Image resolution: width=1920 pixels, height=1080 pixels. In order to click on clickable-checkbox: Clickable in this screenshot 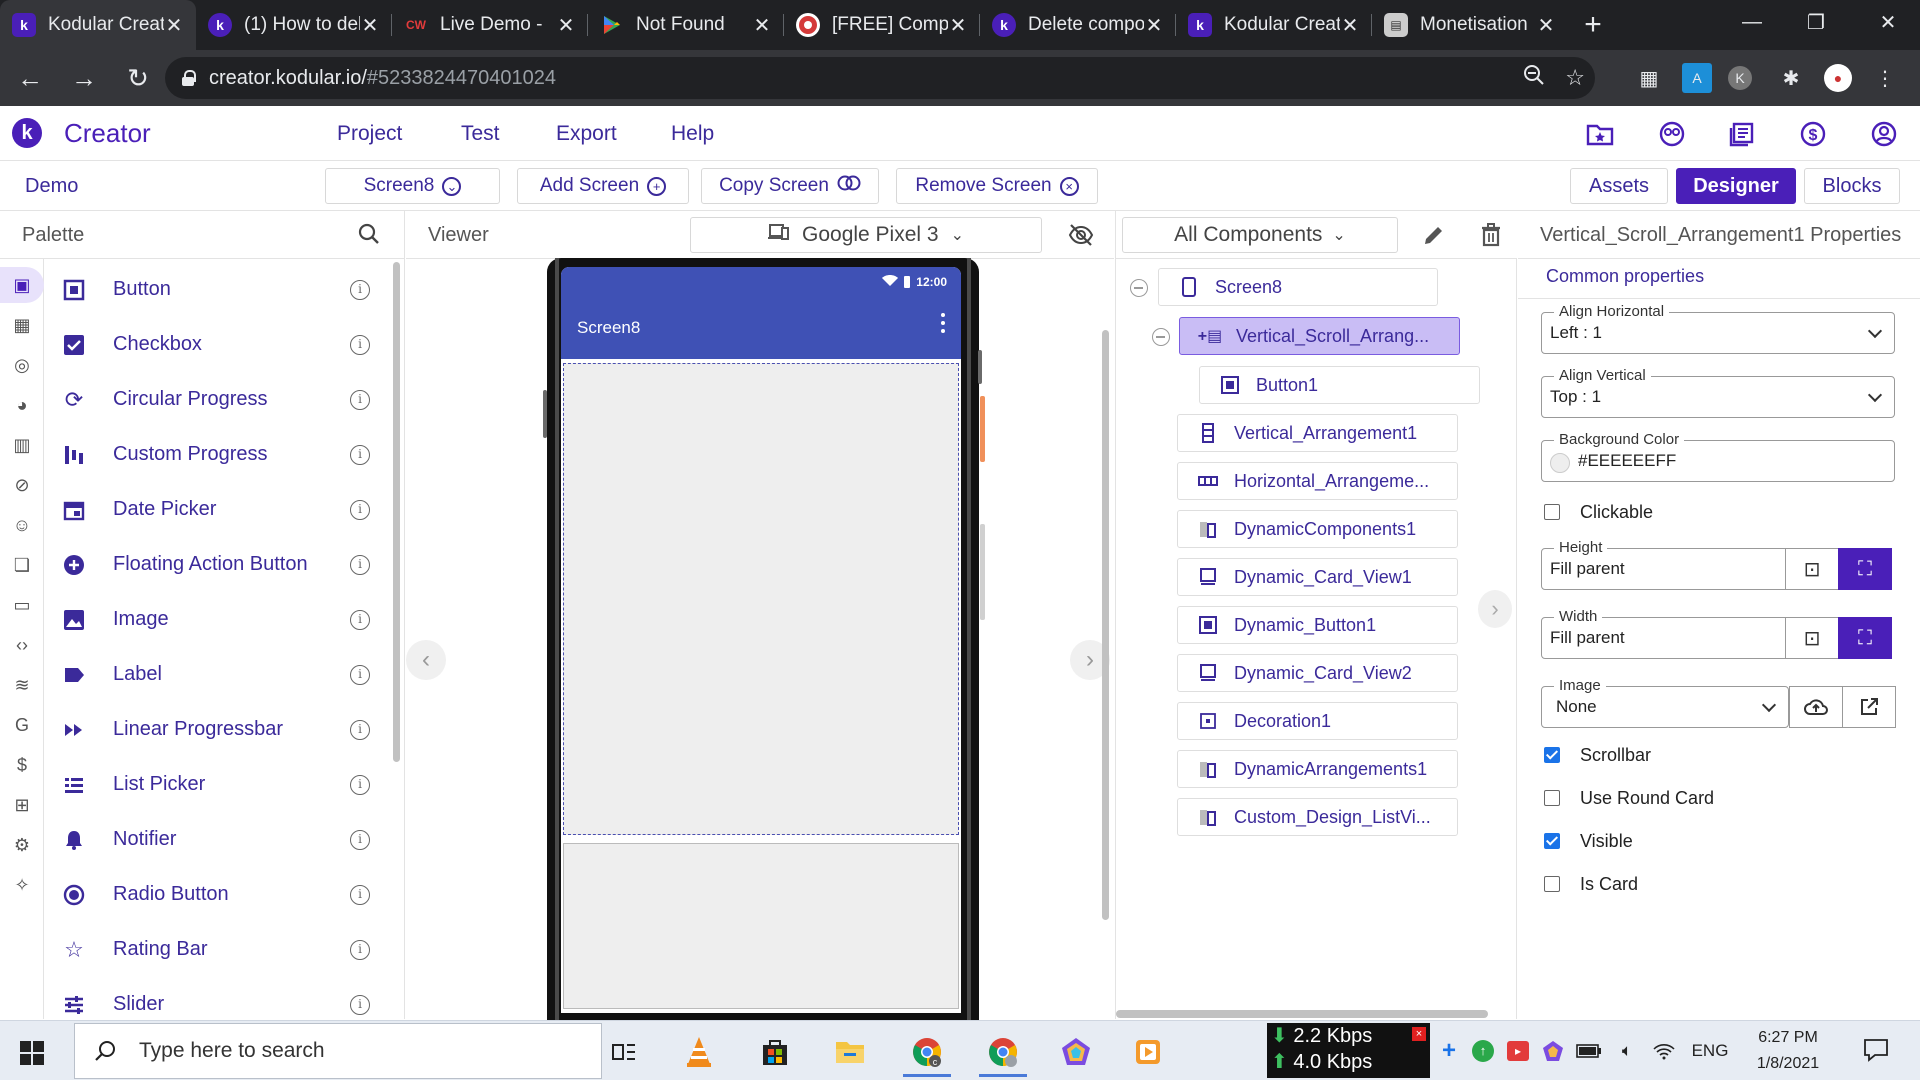, I will do `click(1598, 512)`.